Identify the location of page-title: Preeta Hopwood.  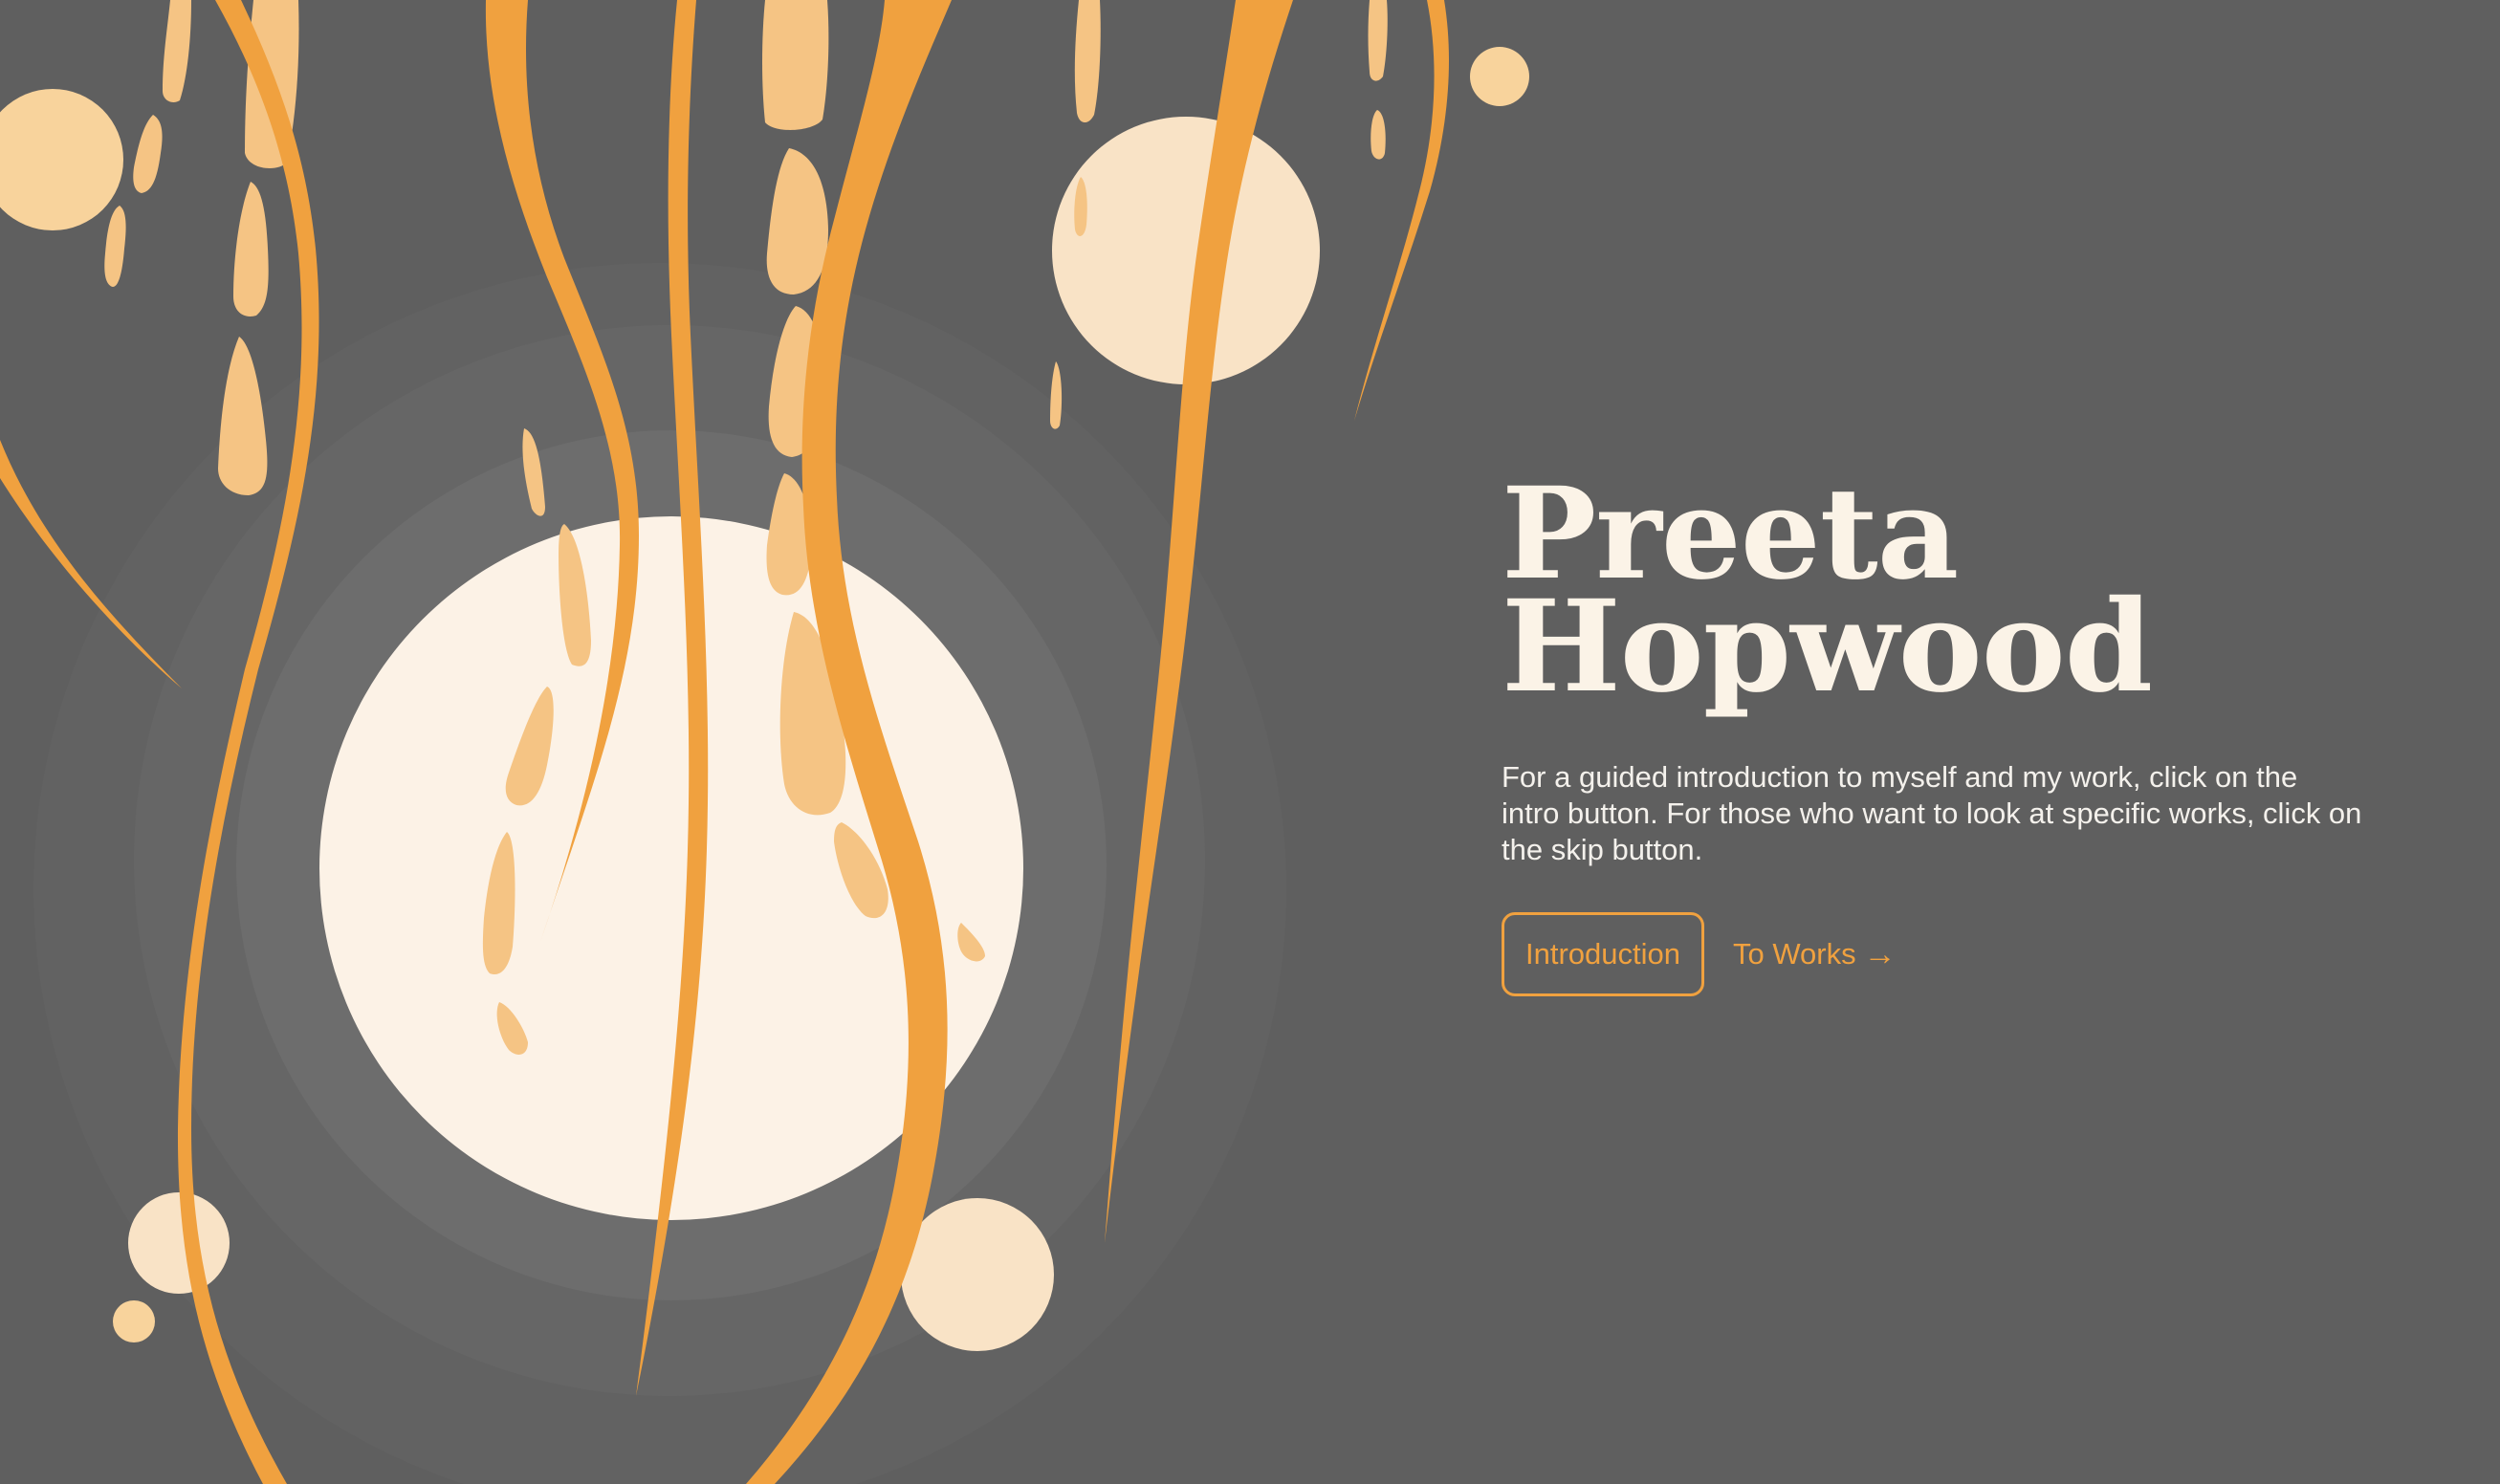
(1932, 596).